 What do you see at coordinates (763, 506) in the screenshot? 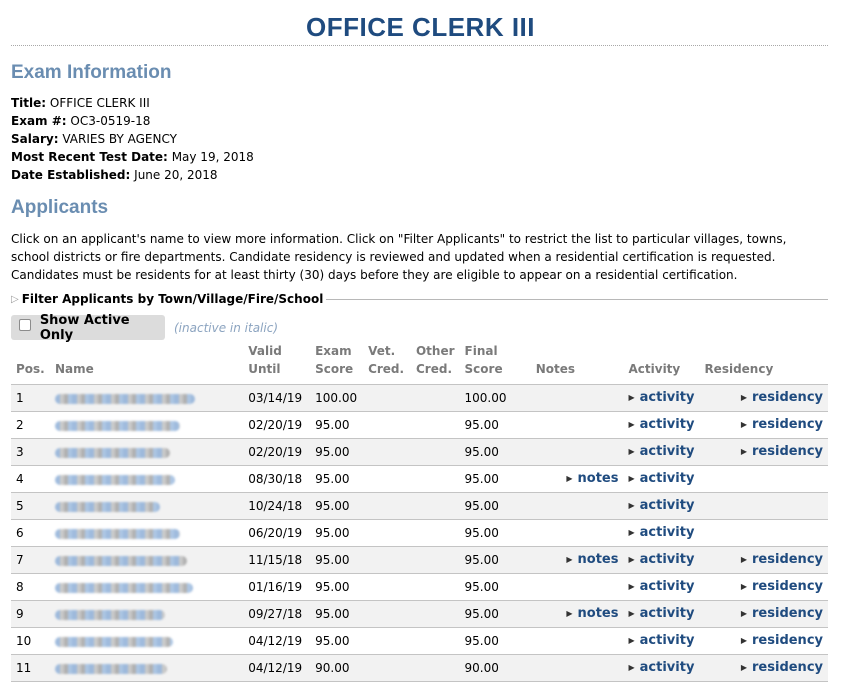
I see `row-residency-cell` at bounding box center [763, 506].